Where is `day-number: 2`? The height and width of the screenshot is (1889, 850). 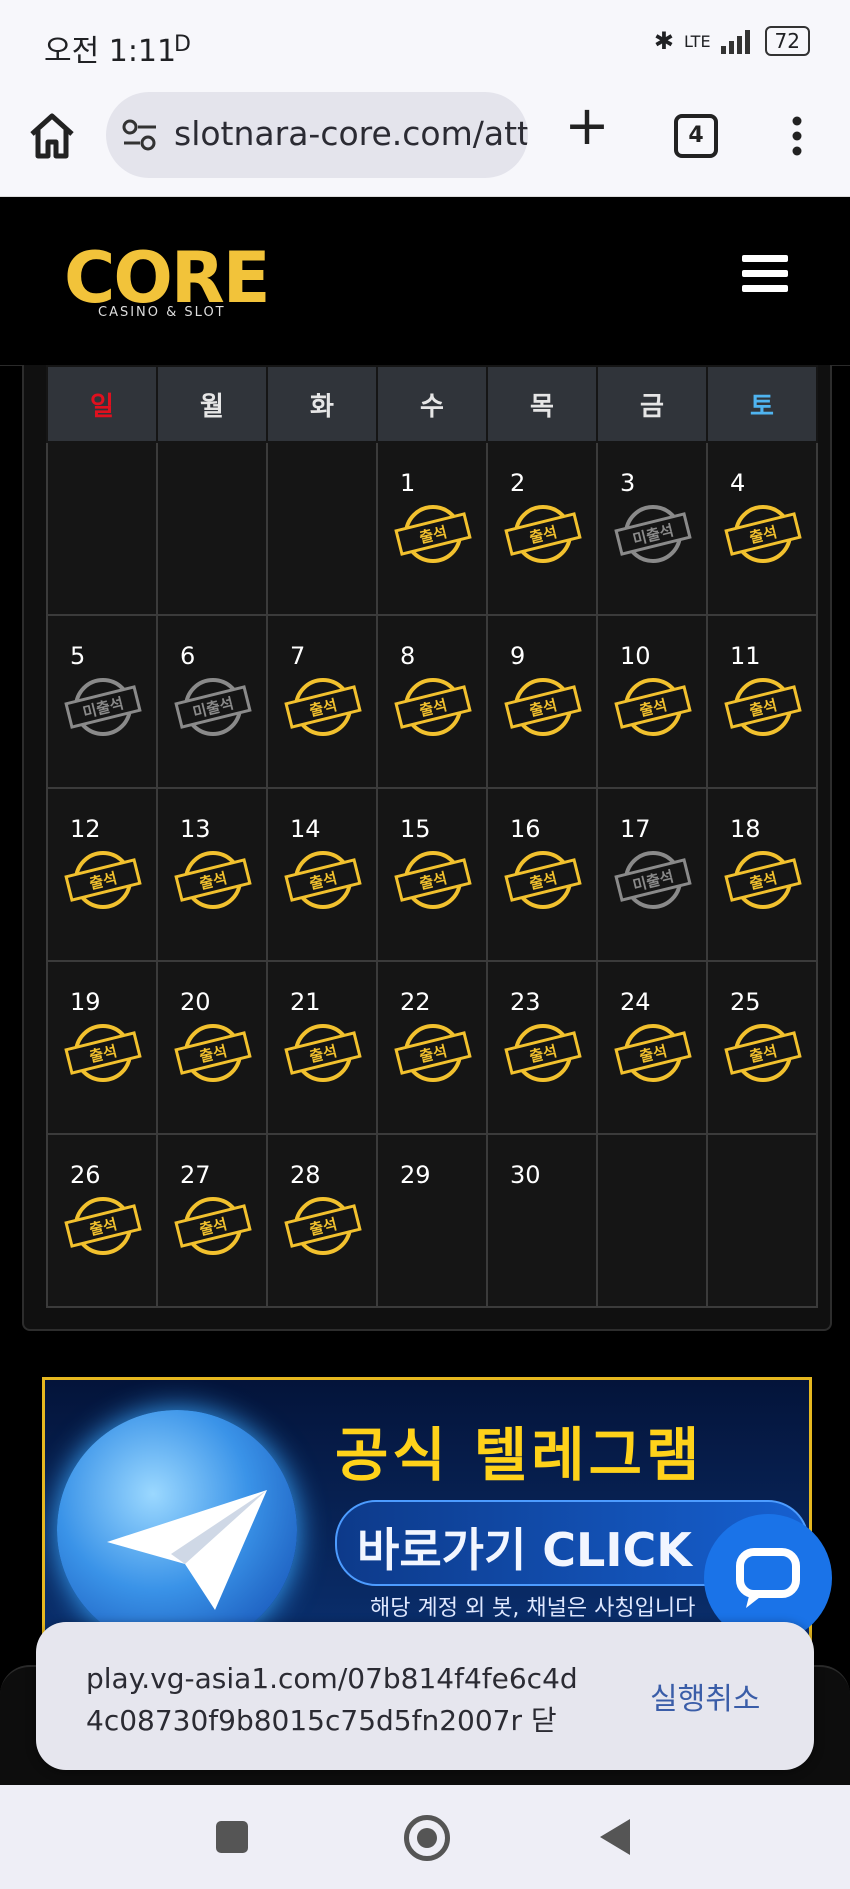 day-number: 2 is located at coordinates (518, 483).